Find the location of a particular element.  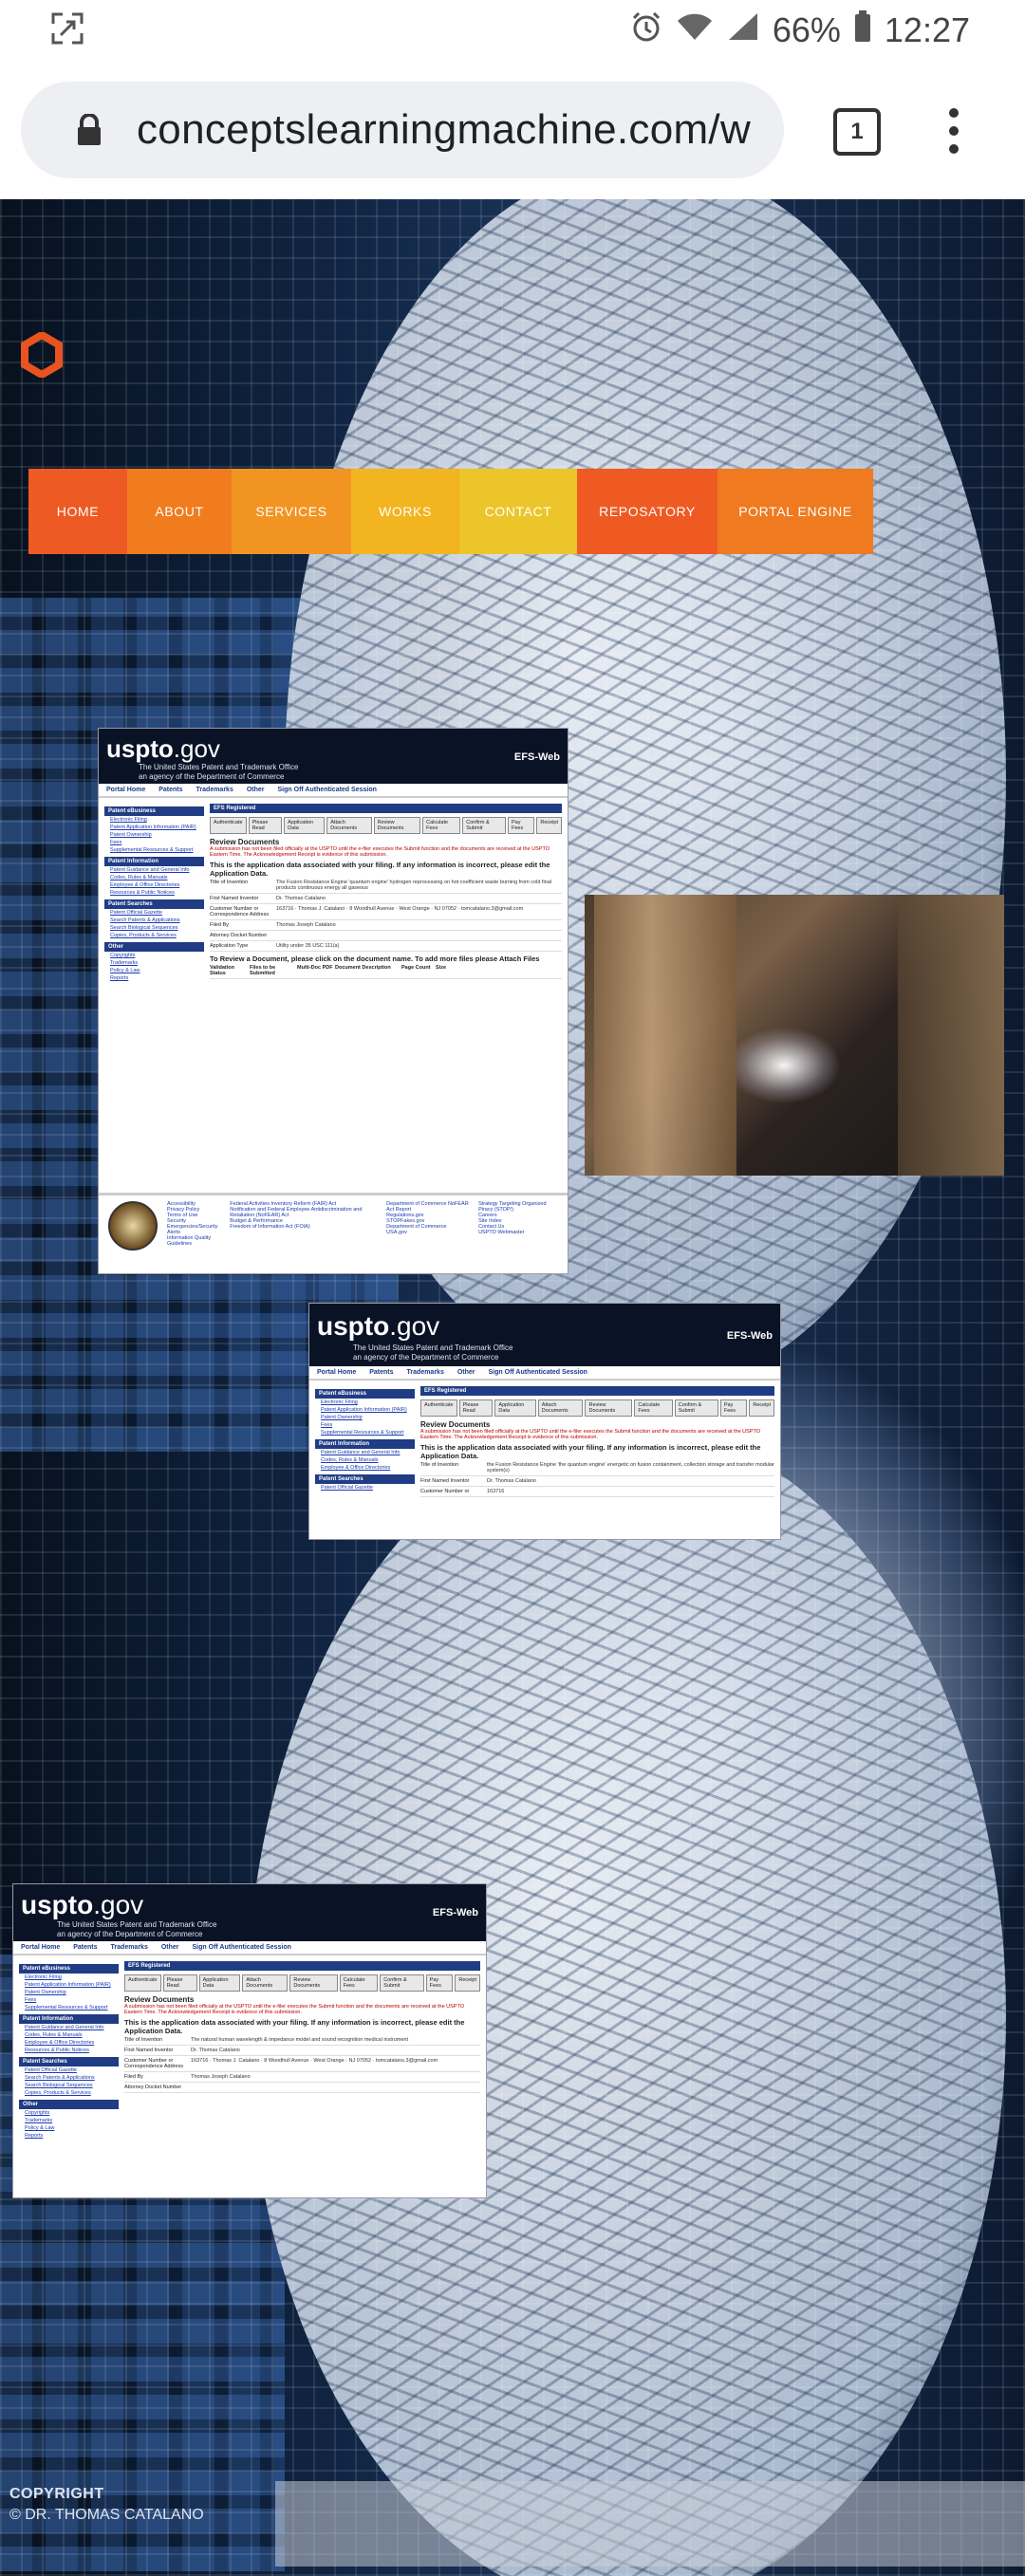

screenshot-icon is located at coordinates (67, 30).